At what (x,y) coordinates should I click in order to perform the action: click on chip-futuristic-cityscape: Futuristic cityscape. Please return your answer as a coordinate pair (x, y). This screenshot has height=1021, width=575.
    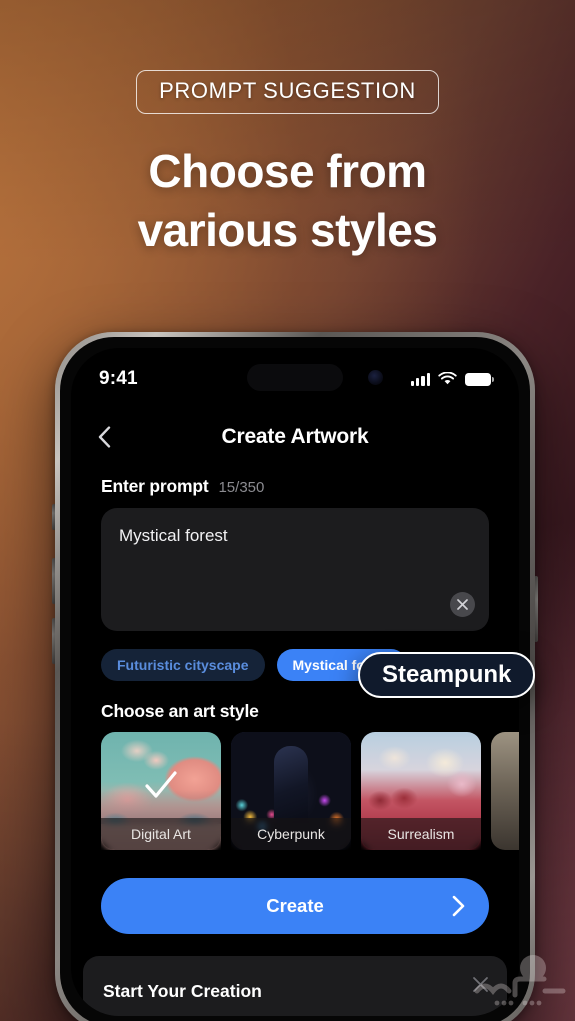
    Looking at the image, I should click on (183, 665).